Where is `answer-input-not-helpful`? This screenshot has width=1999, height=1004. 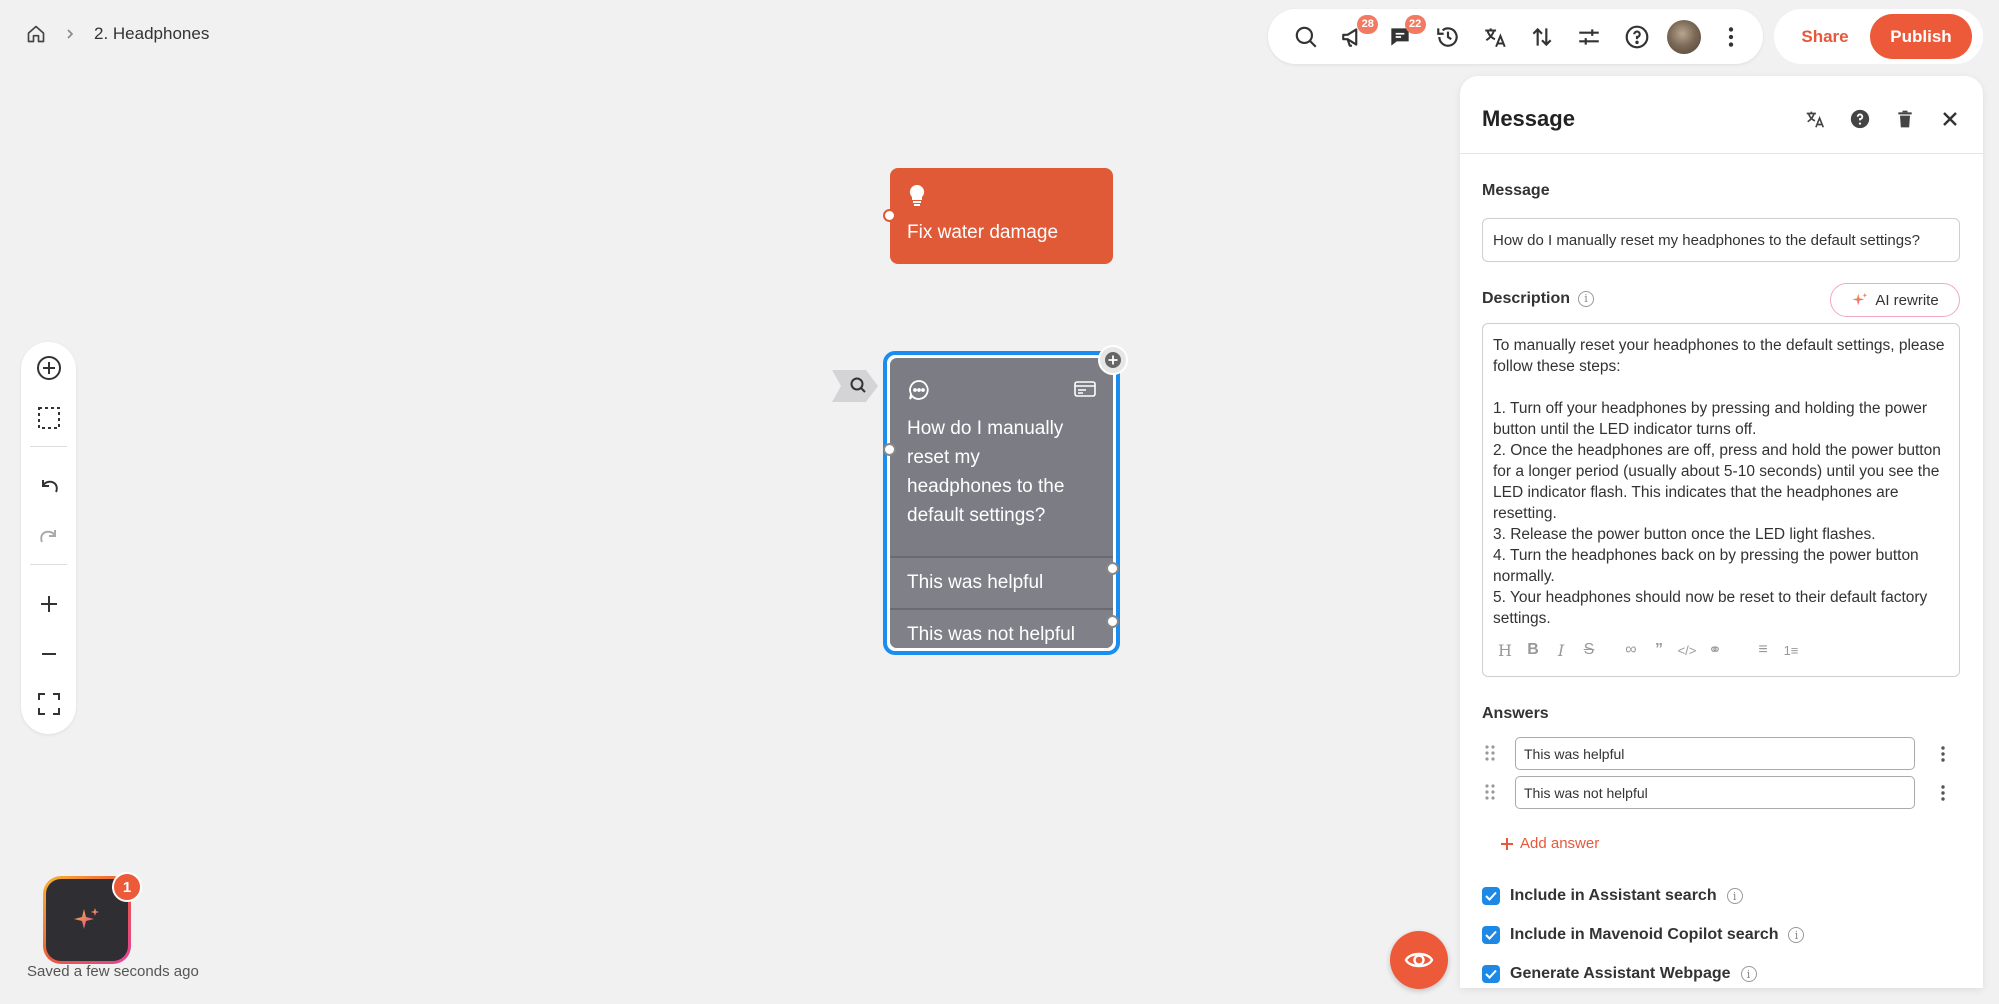 answer-input-not-helpful is located at coordinates (1715, 792).